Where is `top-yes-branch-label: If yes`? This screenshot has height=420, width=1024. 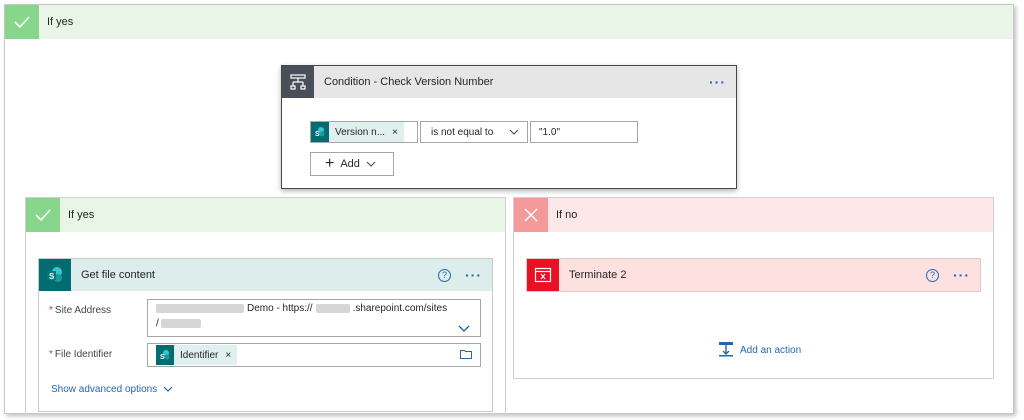 top-yes-branch-label: If yes is located at coordinates (60, 22).